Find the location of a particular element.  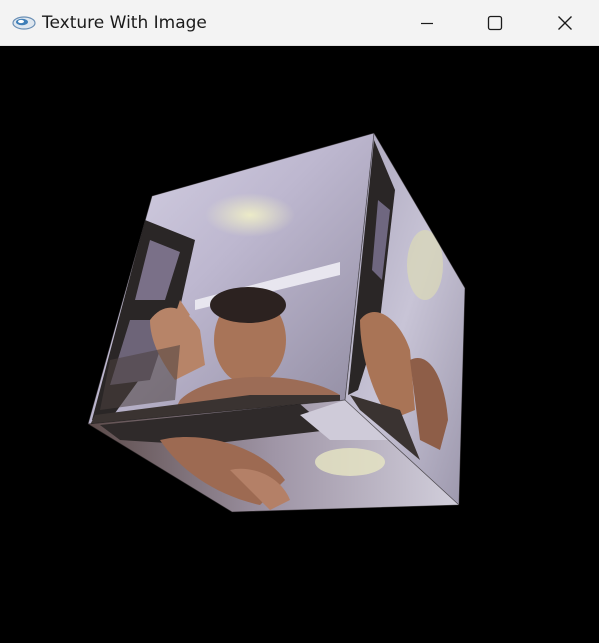

window-title: Texture With Image is located at coordinates (124, 23).